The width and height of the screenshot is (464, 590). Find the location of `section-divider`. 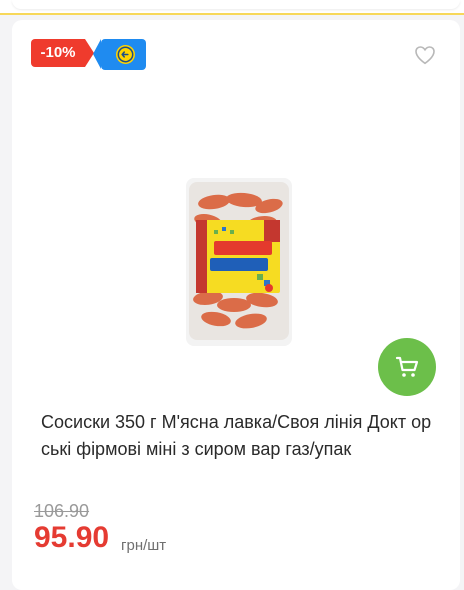

section-divider is located at coordinates (232, 14).